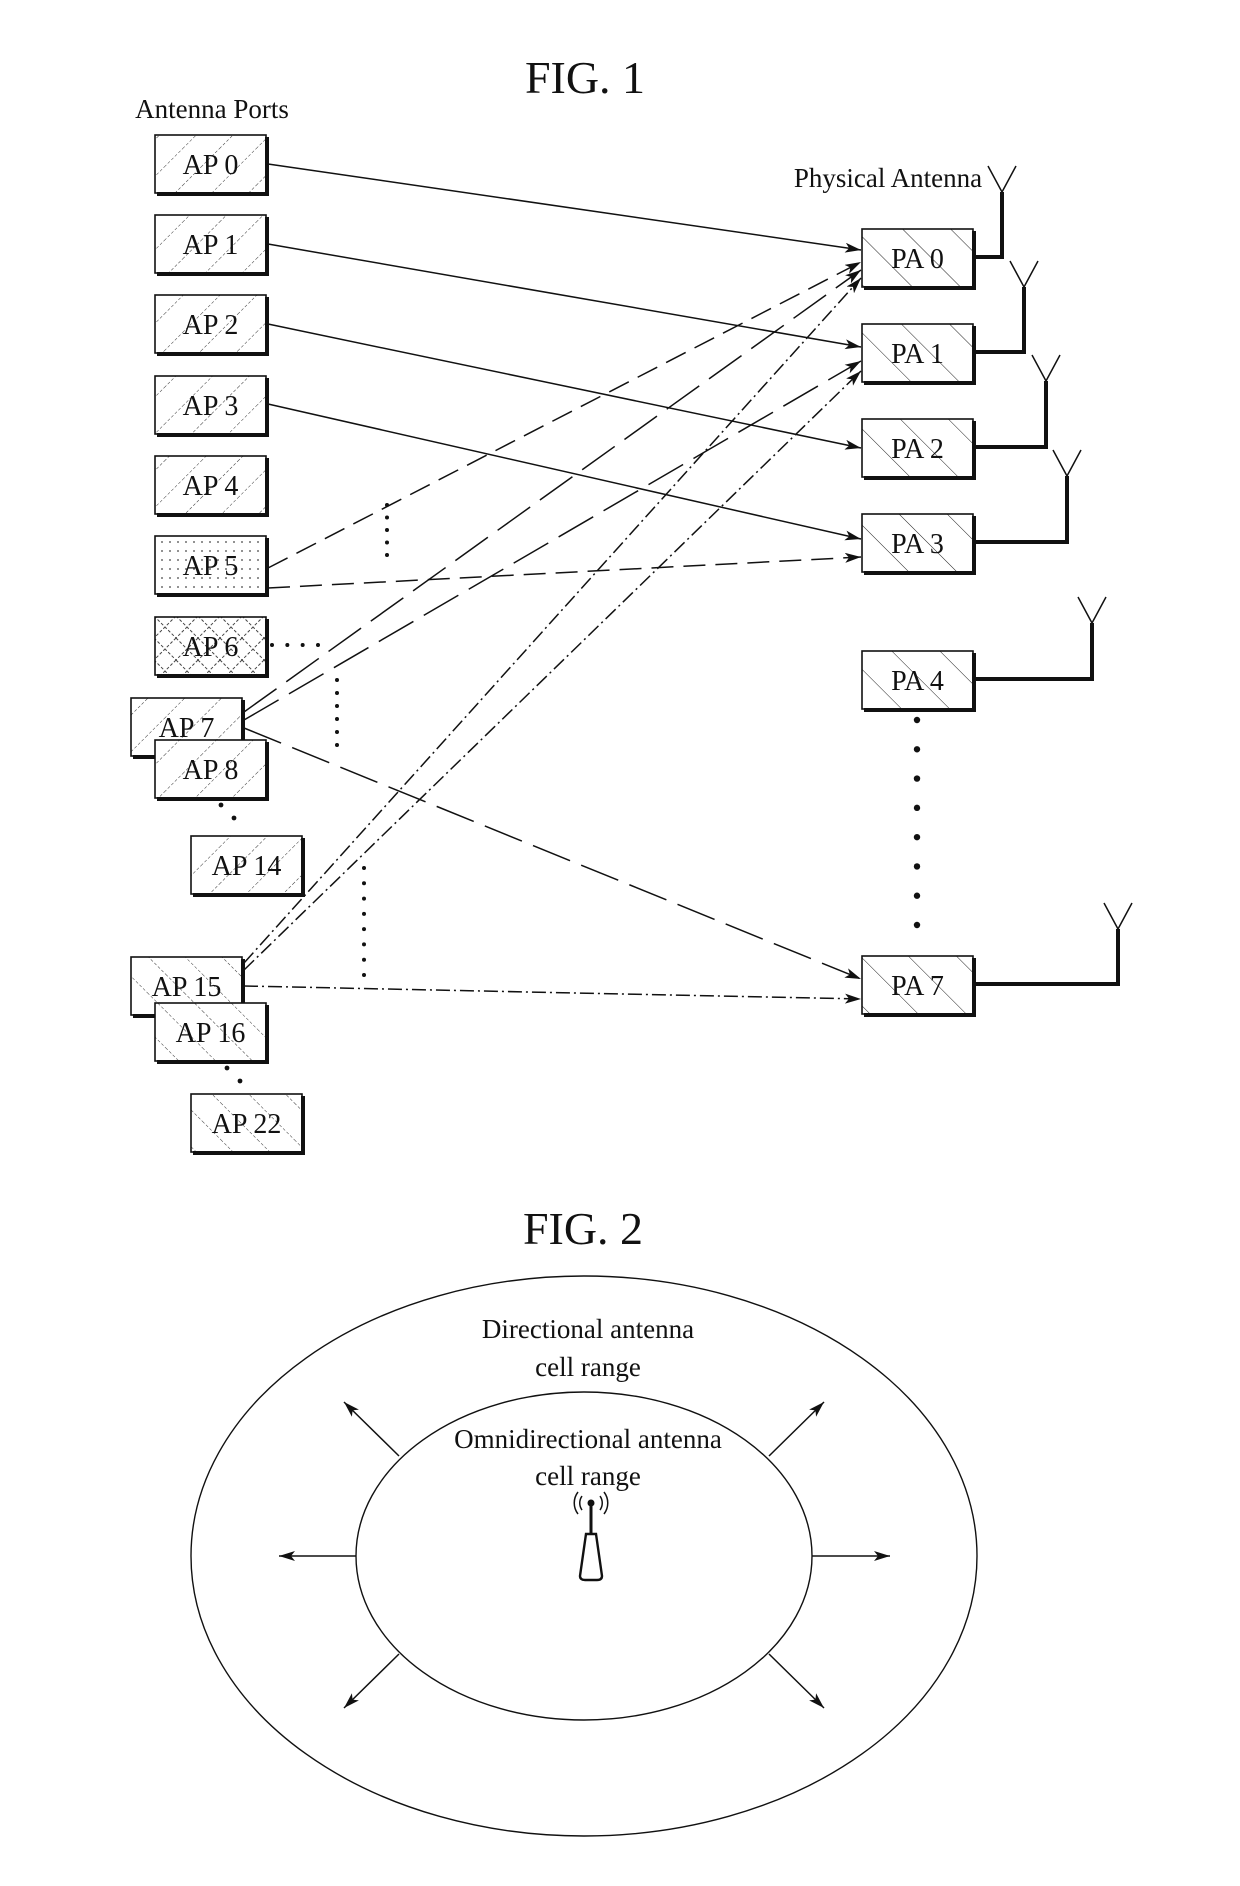  I want to click on antenna-port-label: AP 3, so click(211, 406).